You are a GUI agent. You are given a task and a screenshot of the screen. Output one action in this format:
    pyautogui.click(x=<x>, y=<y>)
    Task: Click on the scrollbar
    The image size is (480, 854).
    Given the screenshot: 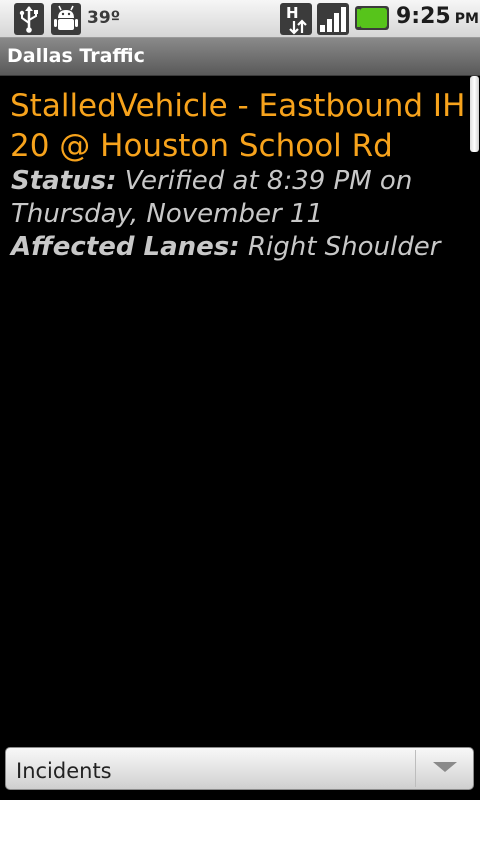 What is the action you would take?
    pyautogui.click(x=474, y=114)
    